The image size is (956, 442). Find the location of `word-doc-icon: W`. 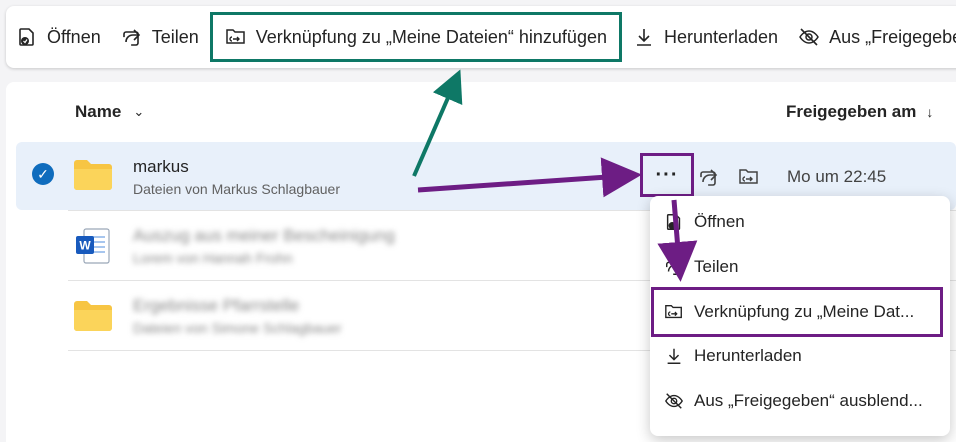

word-doc-icon: W is located at coordinates (93, 246).